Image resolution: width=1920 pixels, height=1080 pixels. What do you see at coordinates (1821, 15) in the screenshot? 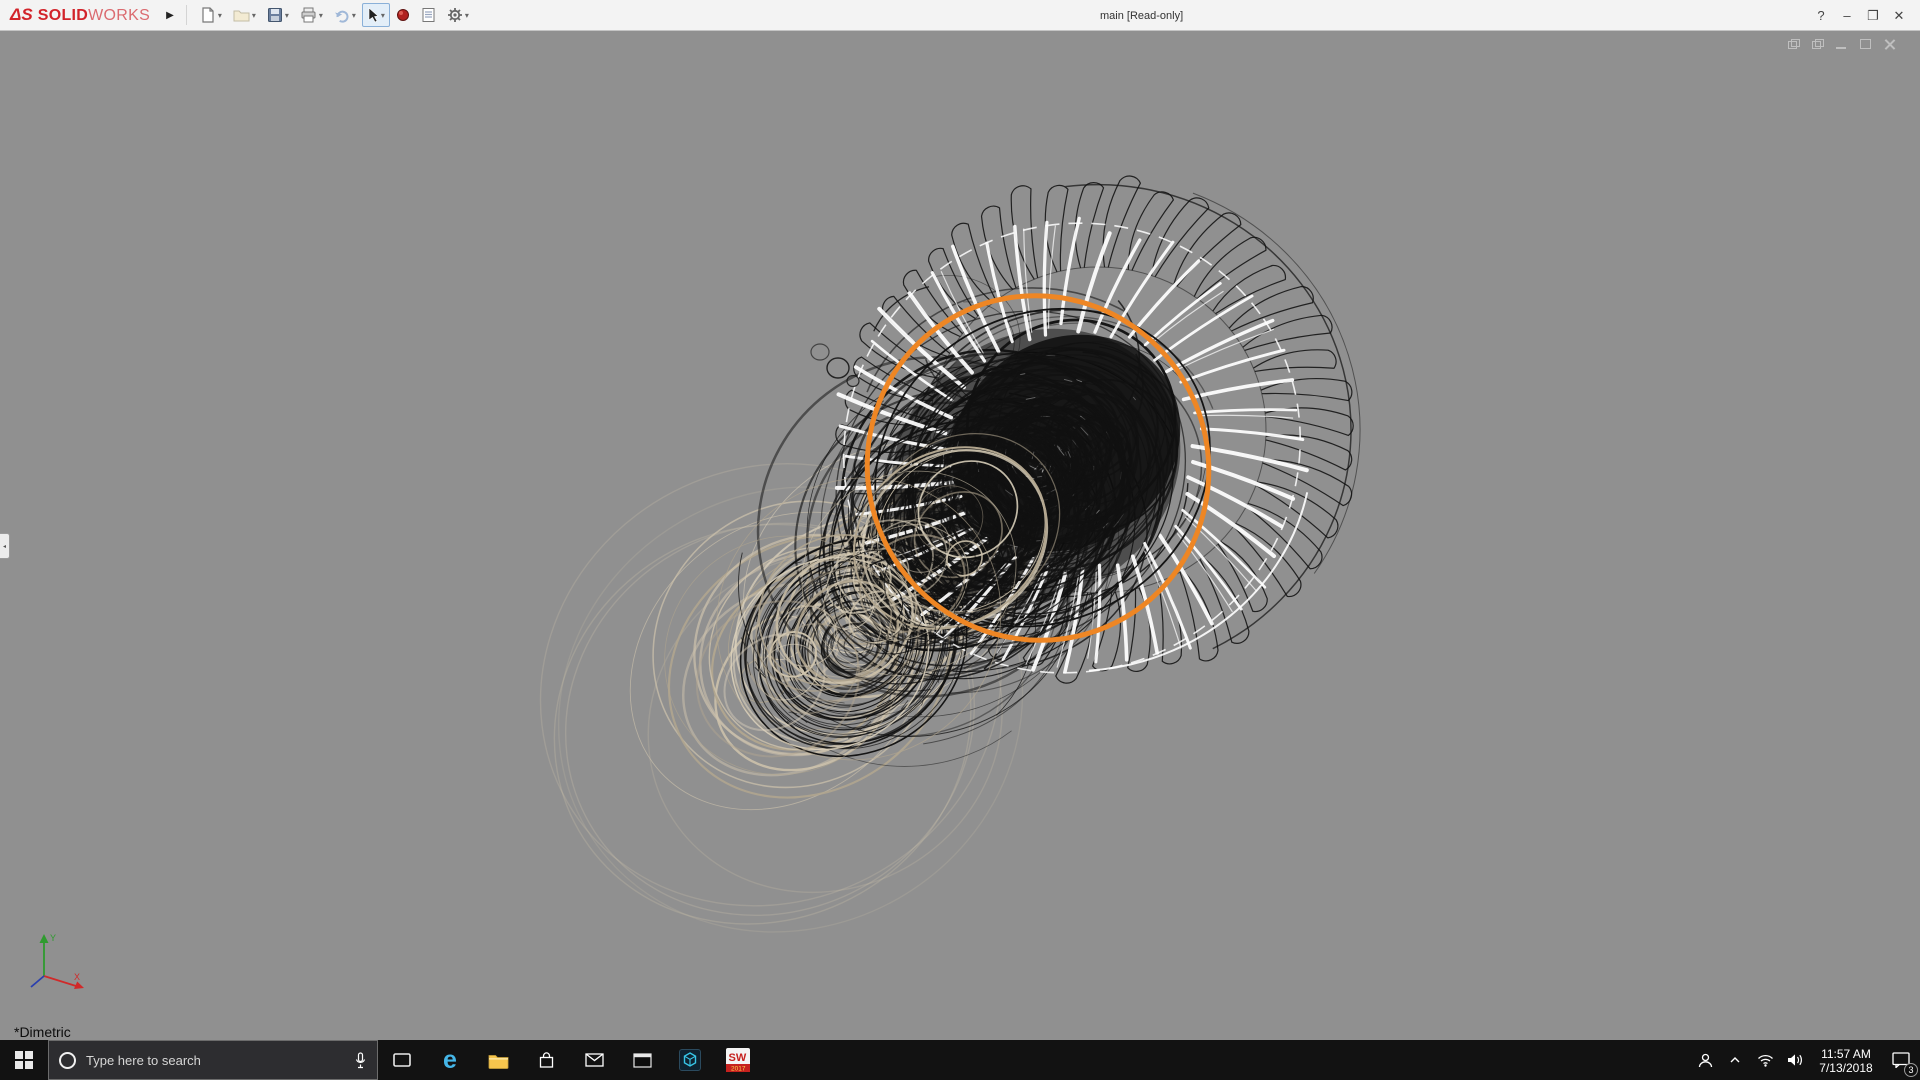
I see `help-button: ?` at bounding box center [1821, 15].